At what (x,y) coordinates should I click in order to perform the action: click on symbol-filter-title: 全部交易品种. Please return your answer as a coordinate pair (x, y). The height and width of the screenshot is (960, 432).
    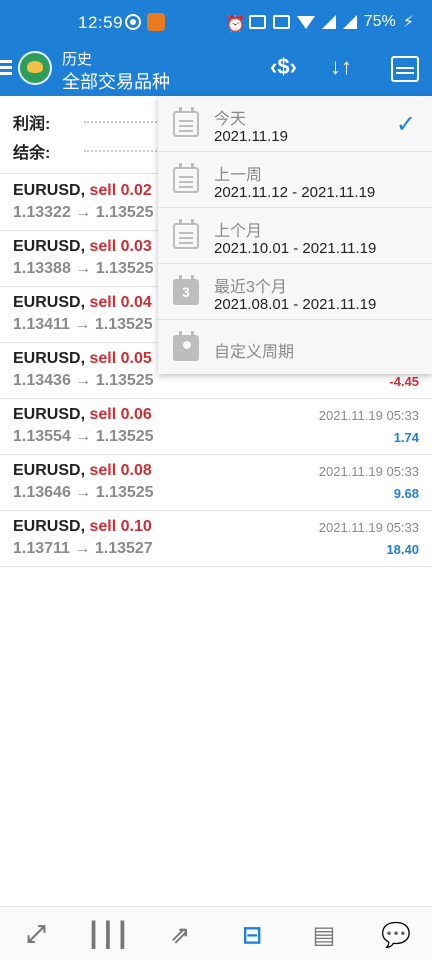
    Looking at the image, I should click on (116, 81).